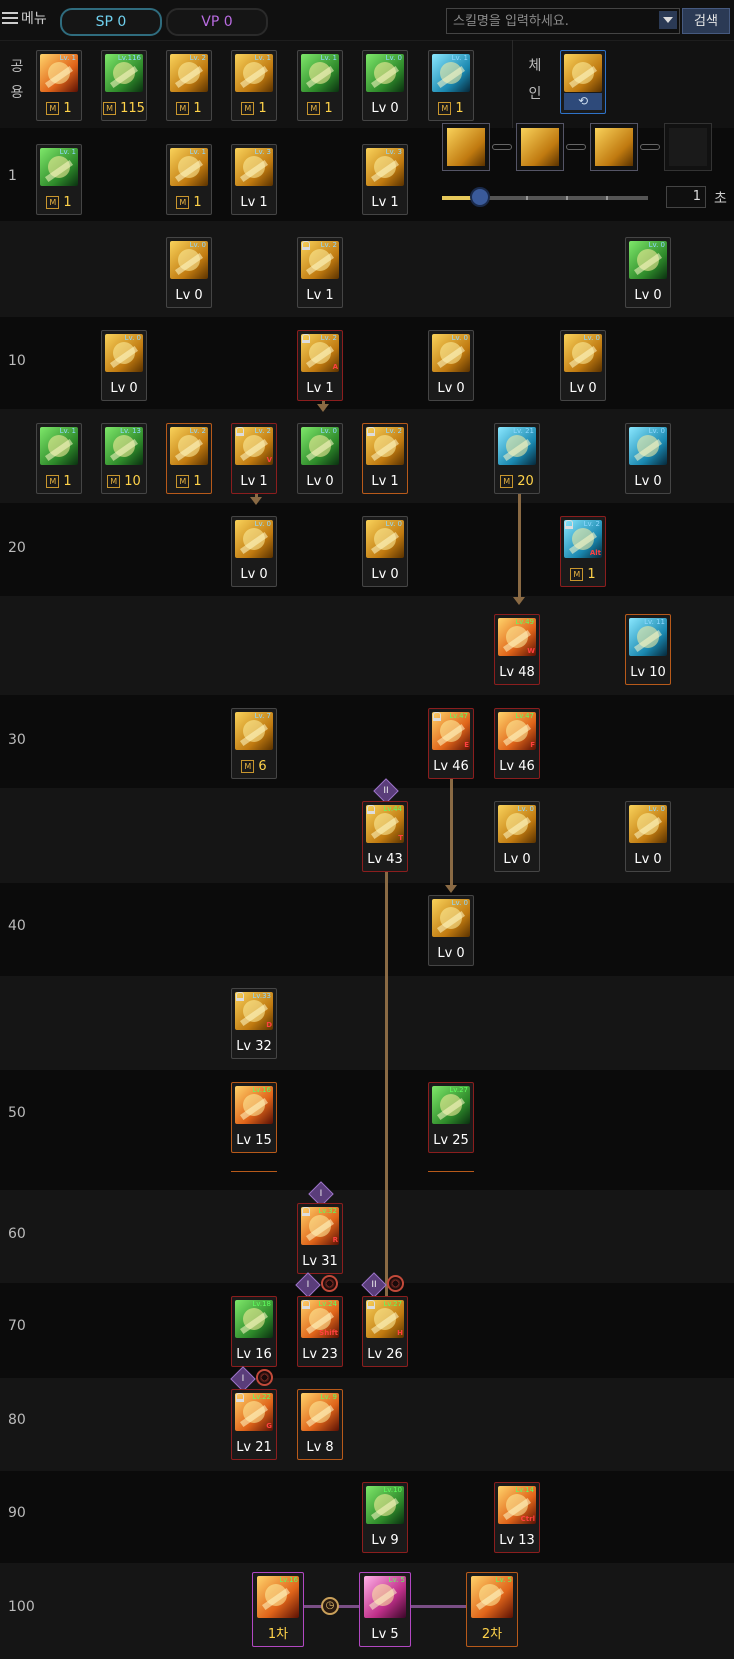 This screenshot has width=734, height=1659. Describe the element at coordinates (706, 21) in the screenshot. I see `search-button: 검색` at that location.